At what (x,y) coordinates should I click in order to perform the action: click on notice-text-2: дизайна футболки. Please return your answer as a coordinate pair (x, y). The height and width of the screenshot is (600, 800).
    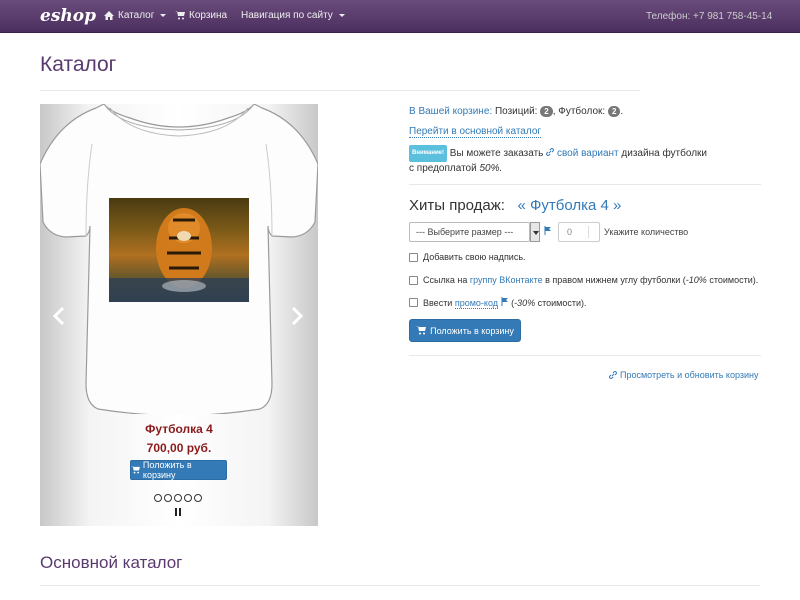
    Looking at the image, I should click on (664, 154).